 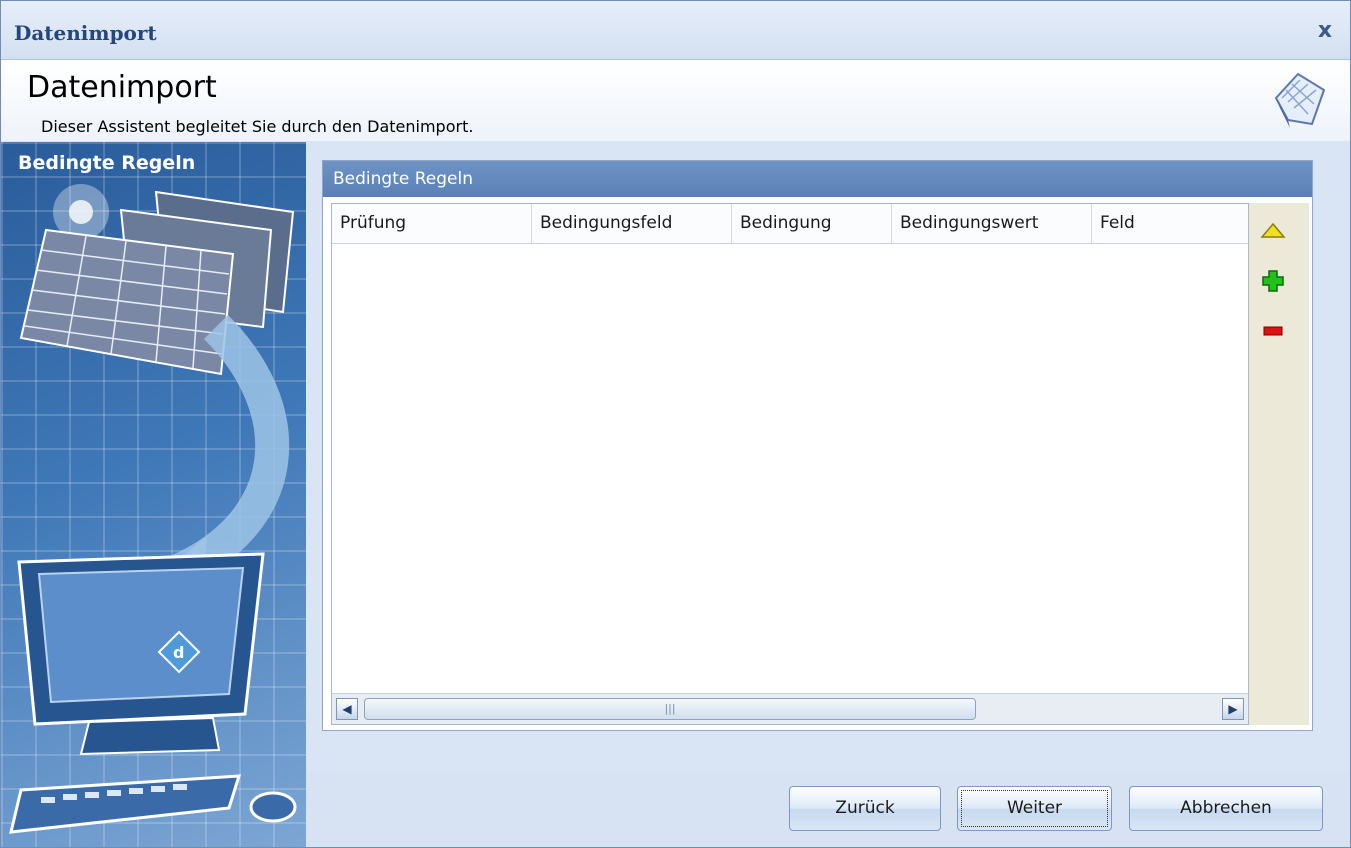 What do you see at coordinates (85, 33) in the screenshot?
I see `window-title: Datenimport` at bounding box center [85, 33].